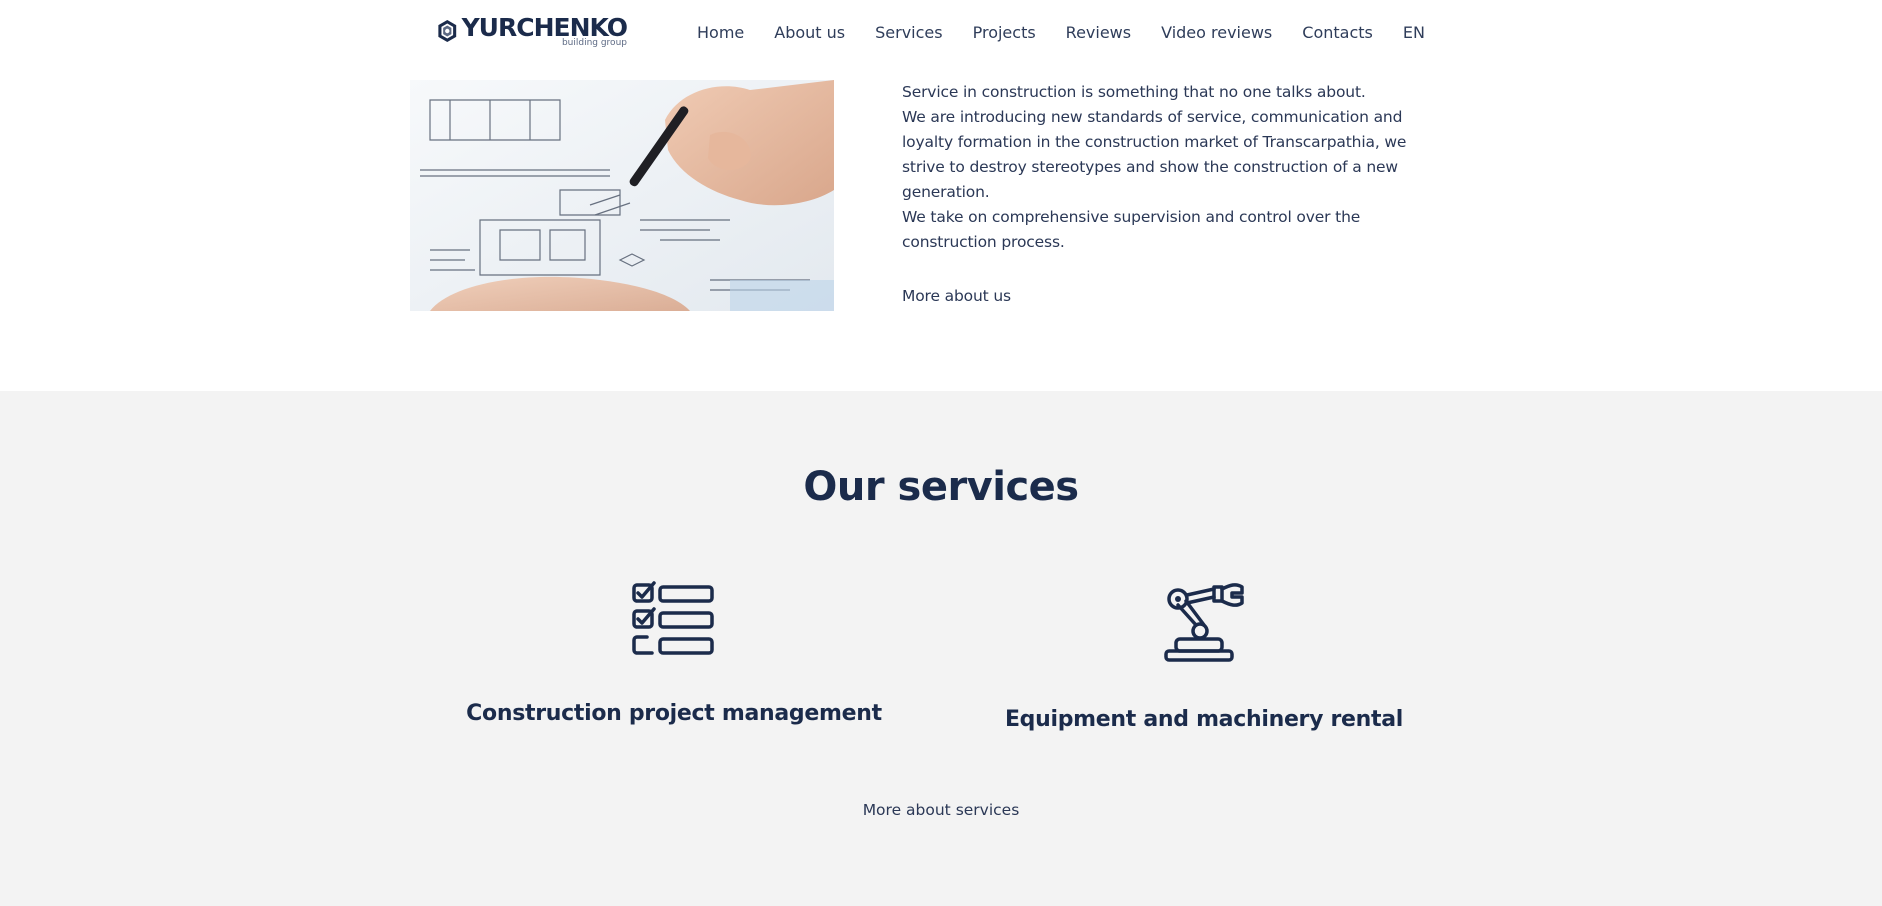 The width and height of the screenshot is (1882, 906). What do you see at coordinates (532, 33) in the screenshot?
I see `logo: YURCHENKO building group` at bounding box center [532, 33].